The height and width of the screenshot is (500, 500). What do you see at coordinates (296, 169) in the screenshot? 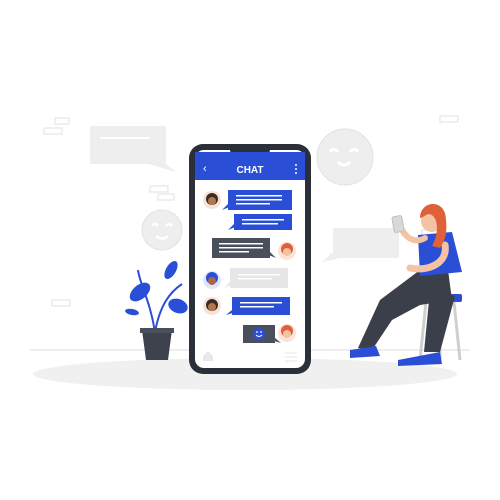
I see `kebab-menu-icon` at bounding box center [296, 169].